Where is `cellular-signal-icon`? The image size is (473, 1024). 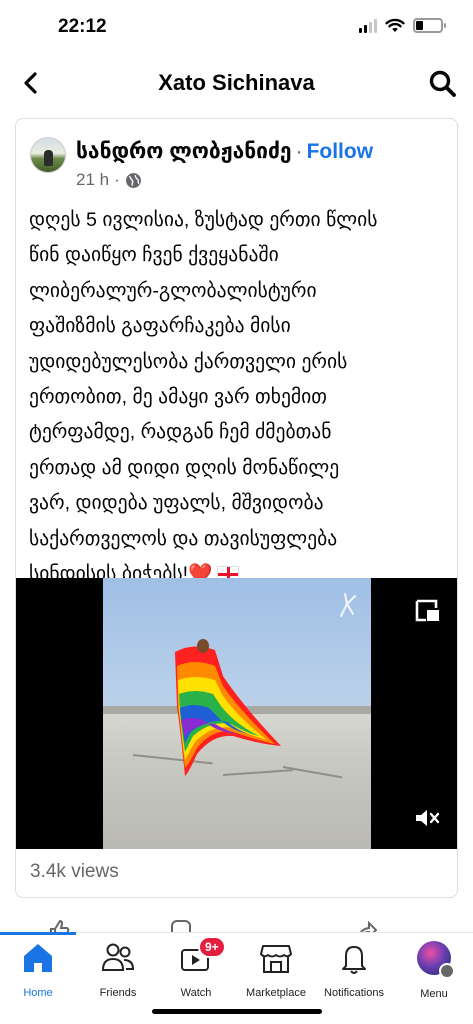 cellular-signal-icon is located at coordinates (368, 25).